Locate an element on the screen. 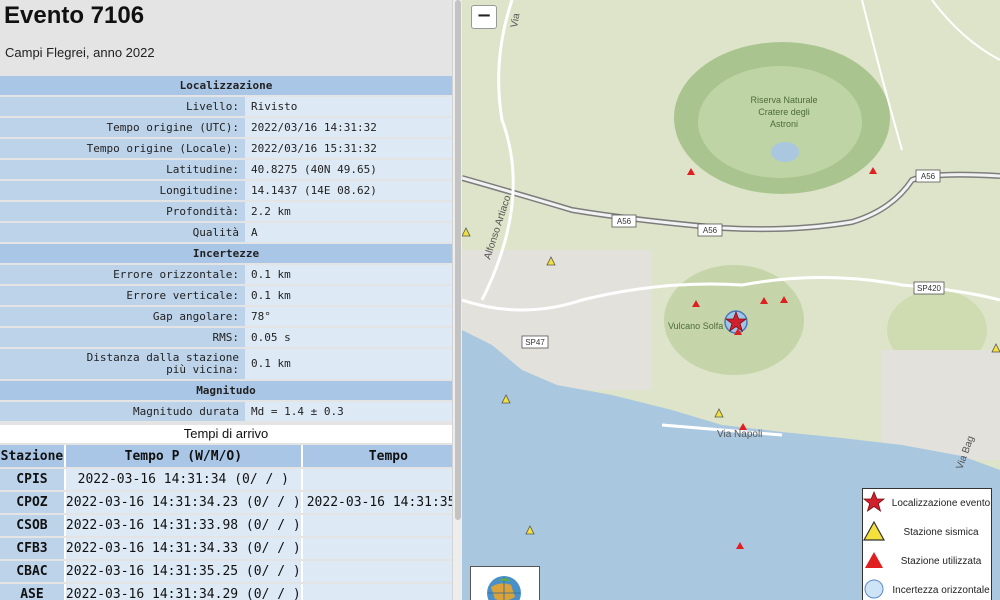 Image resolution: width=1000 pixels, height=600 pixels. table-row: ASE 2022-03-16 14:31:34.29 (0/ / ) is located at coordinates (226, 592).